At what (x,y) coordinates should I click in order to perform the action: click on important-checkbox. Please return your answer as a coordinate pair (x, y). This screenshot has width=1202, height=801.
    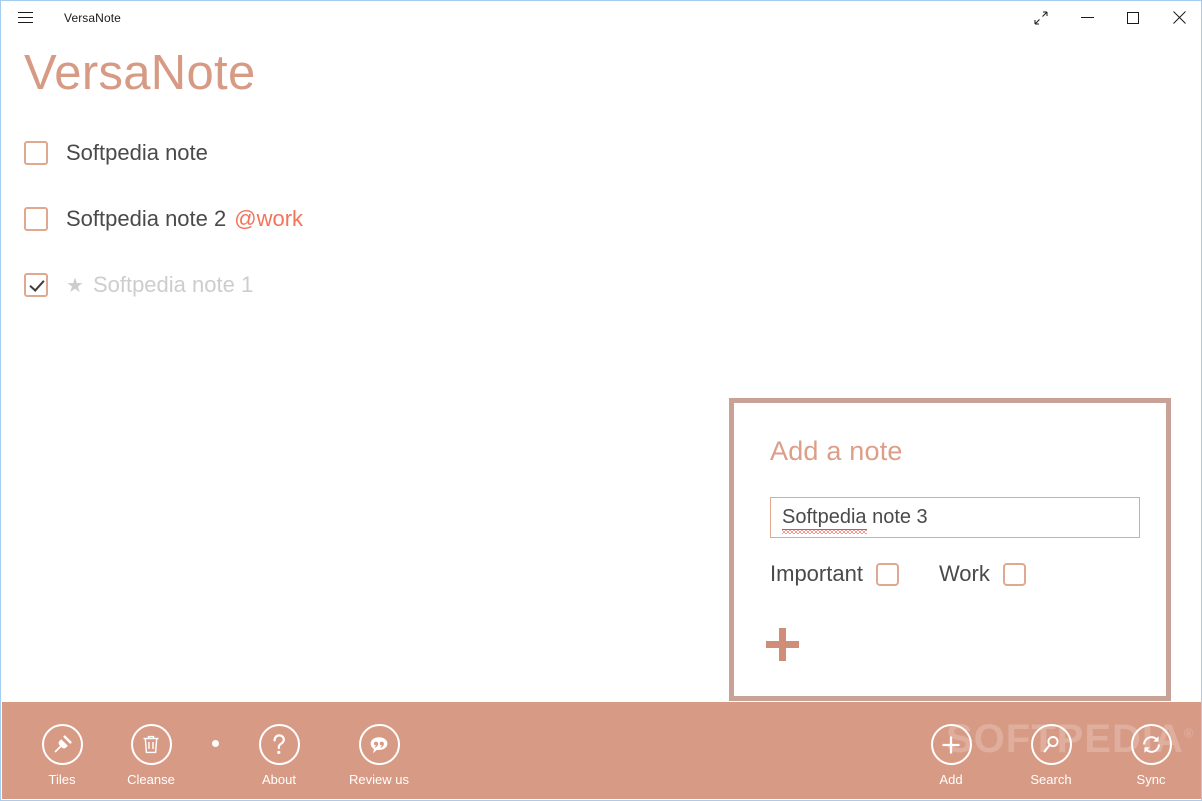
    Looking at the image, I should click on (887, 574).